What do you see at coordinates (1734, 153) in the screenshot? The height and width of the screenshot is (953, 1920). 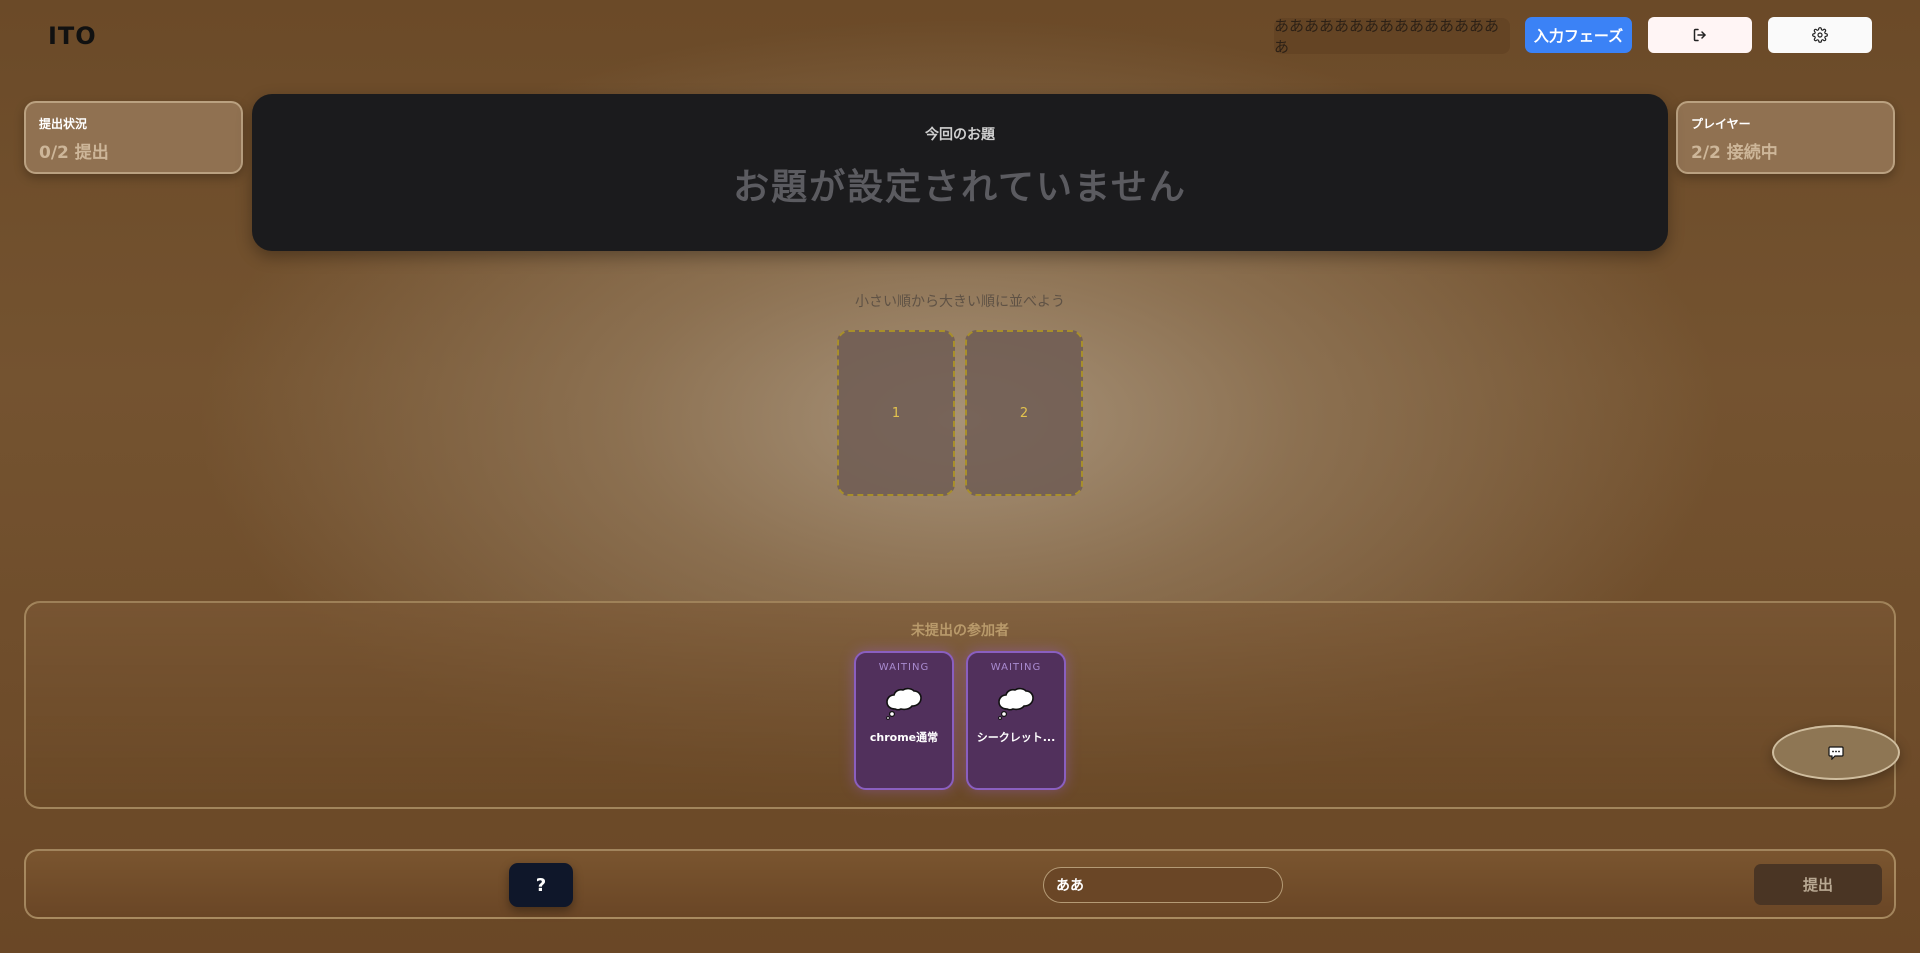 I see `player-status-value: 2/2 接続中` at bounding box center [1734, 153].